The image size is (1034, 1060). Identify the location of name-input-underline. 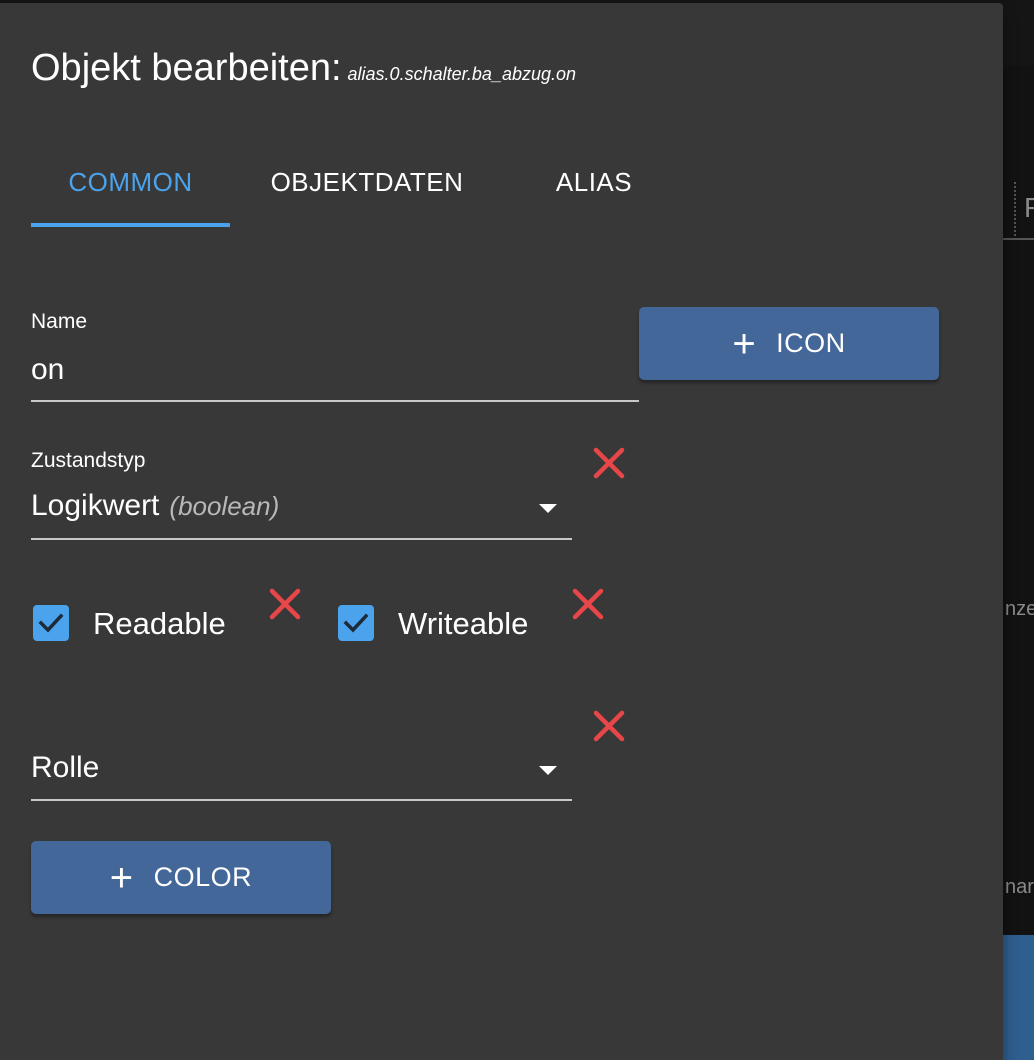
(335, 401).